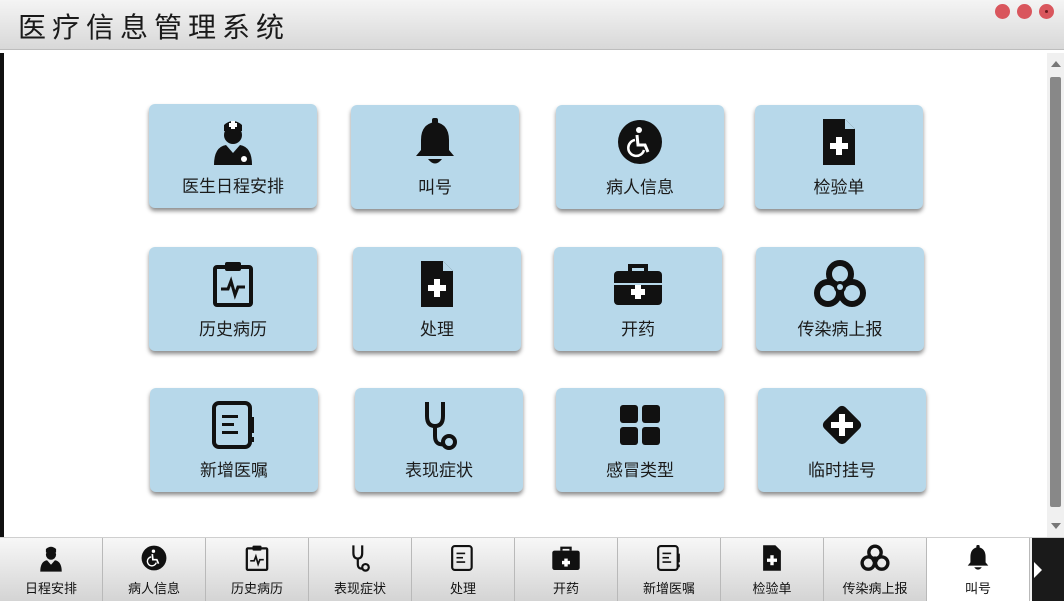 The width and height of the screenshot is (1064, 601). Describe the element at coordinates (640, 471) in the screenshot. I see `card-label: 感冒类型` at that location.